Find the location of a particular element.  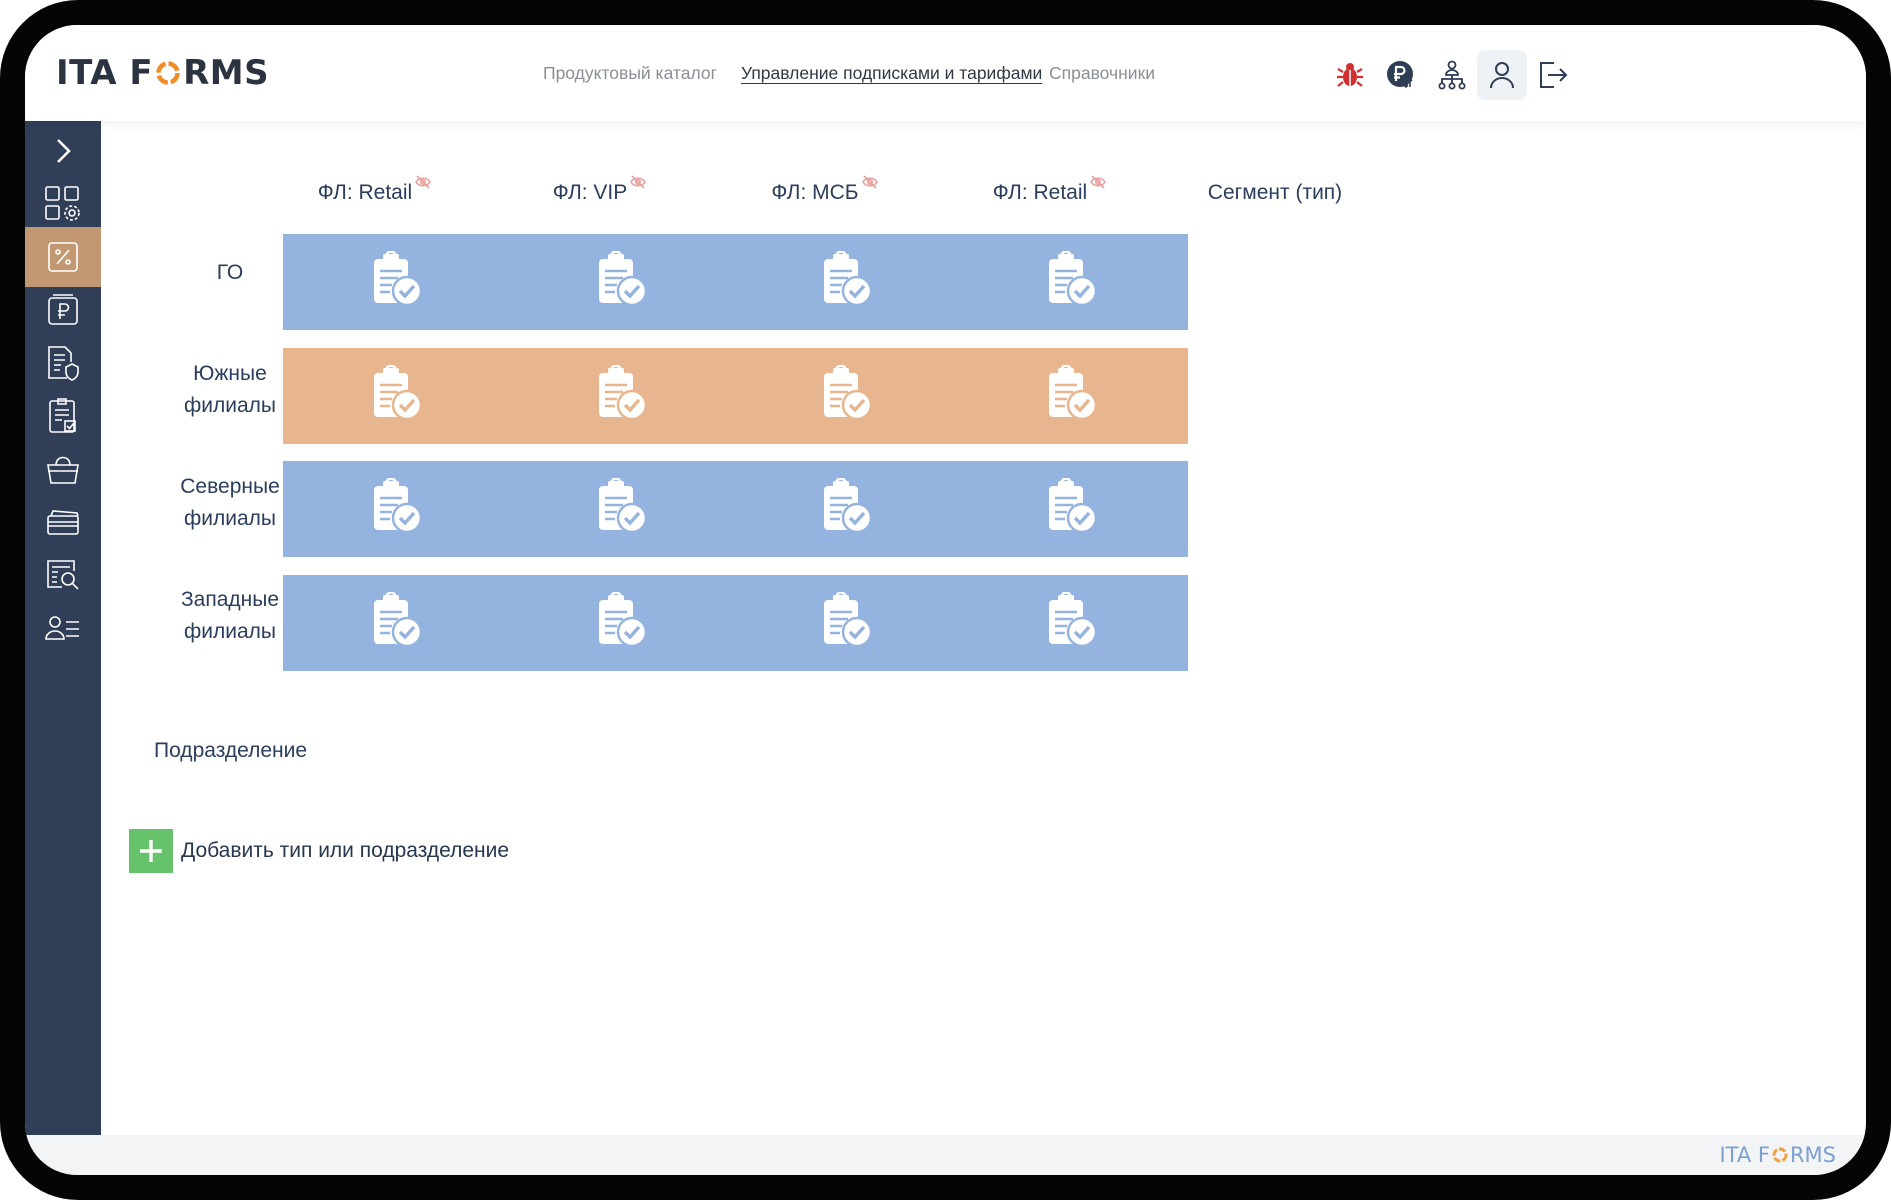

users-list-icon is located at coordinates (62, 628).